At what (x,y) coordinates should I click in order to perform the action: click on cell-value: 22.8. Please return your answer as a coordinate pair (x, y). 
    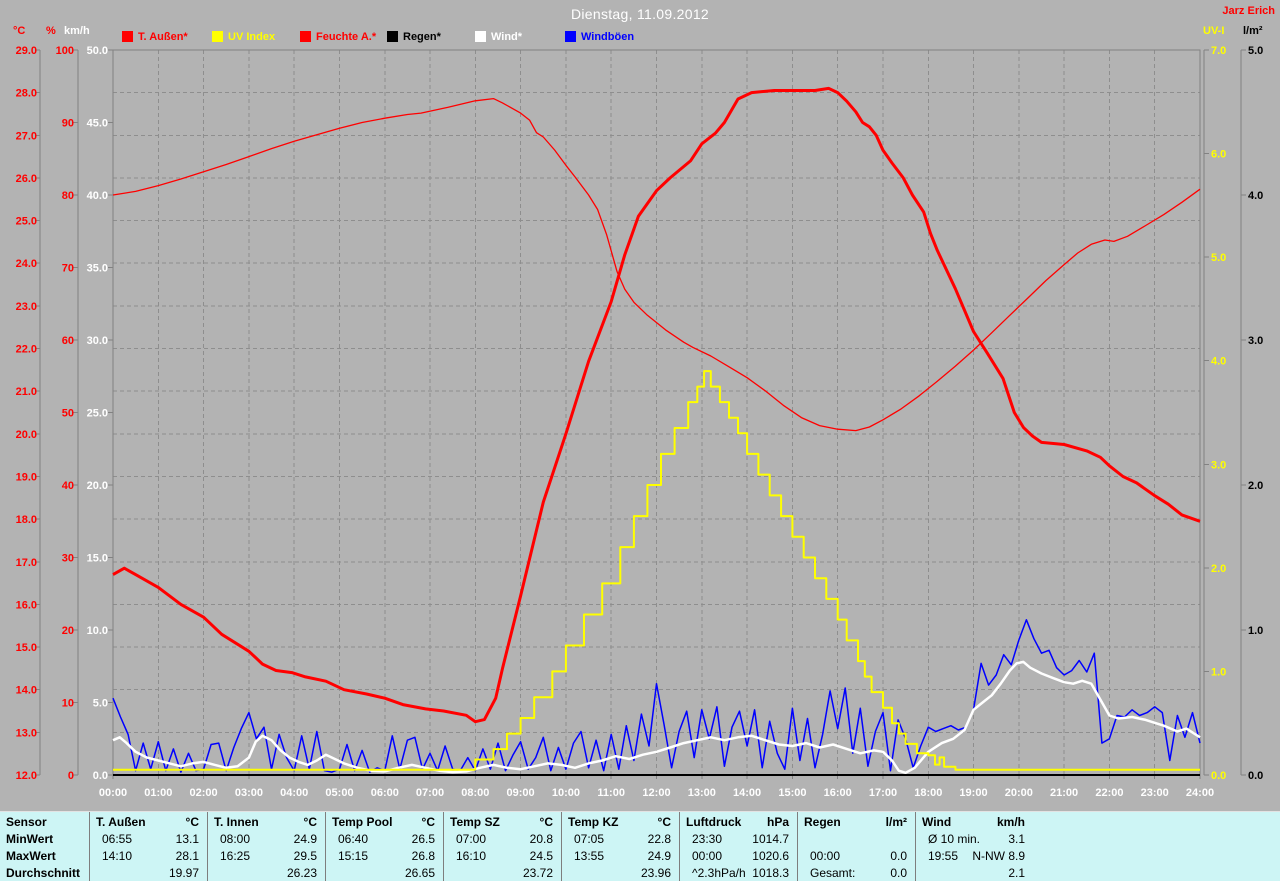
    Looking at the image, I should click on (659, 839).